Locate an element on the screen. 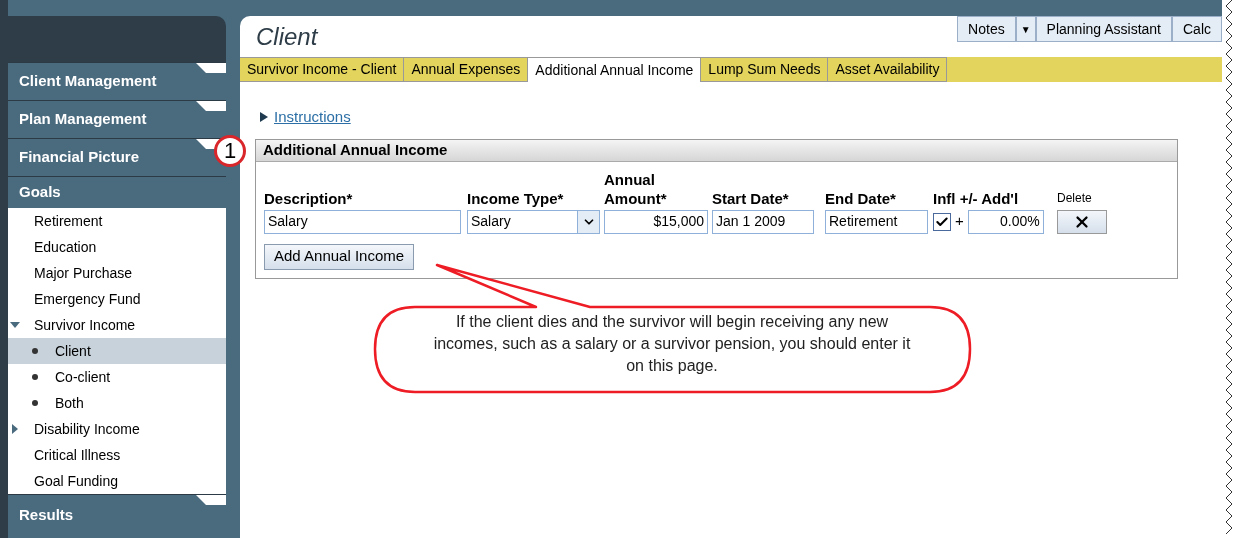 The height and width of the screenshot is (538, 1247). toolbar-button: Notes is located at coordinates (986, 29).